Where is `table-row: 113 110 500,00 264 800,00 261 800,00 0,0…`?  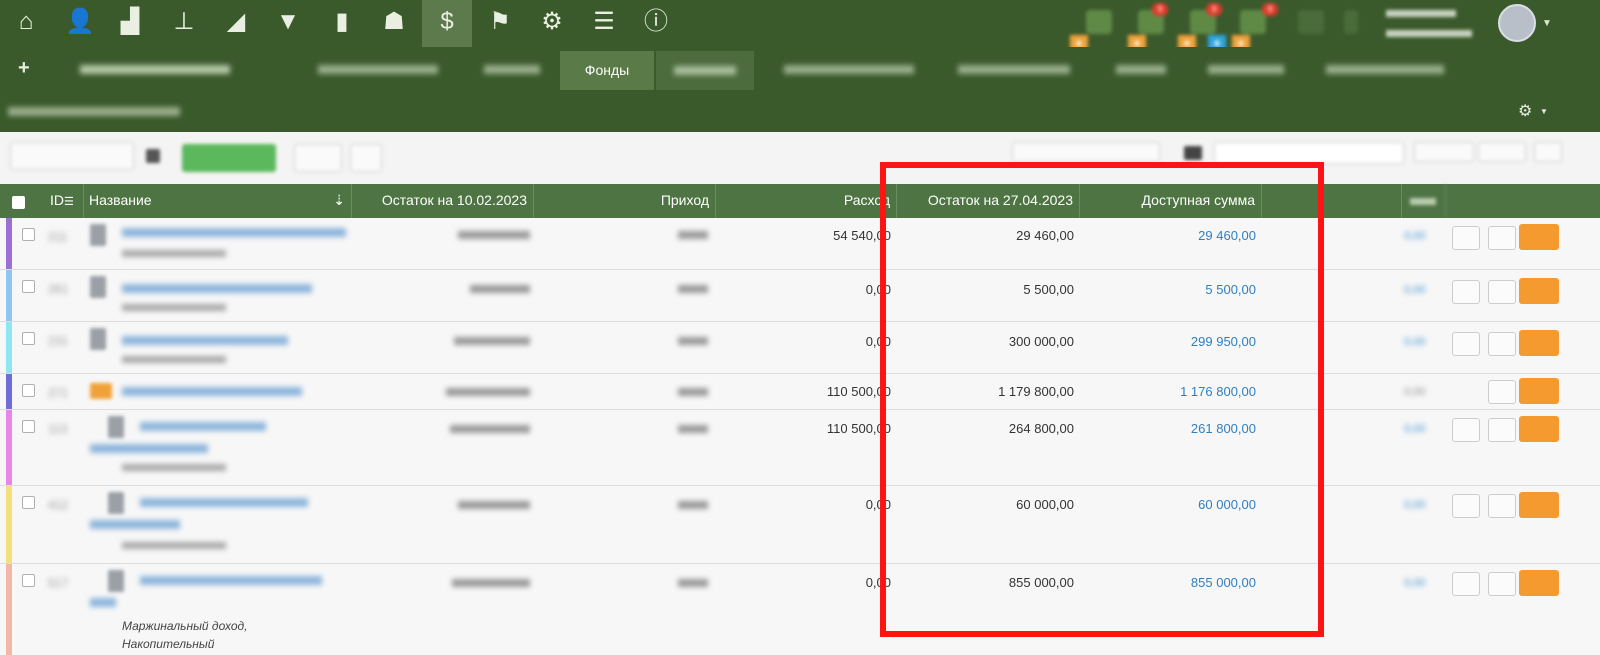
table-row: 113 110 500,00 264 800,00 261 800,00 0,0… is located at coordinates (800, 448).